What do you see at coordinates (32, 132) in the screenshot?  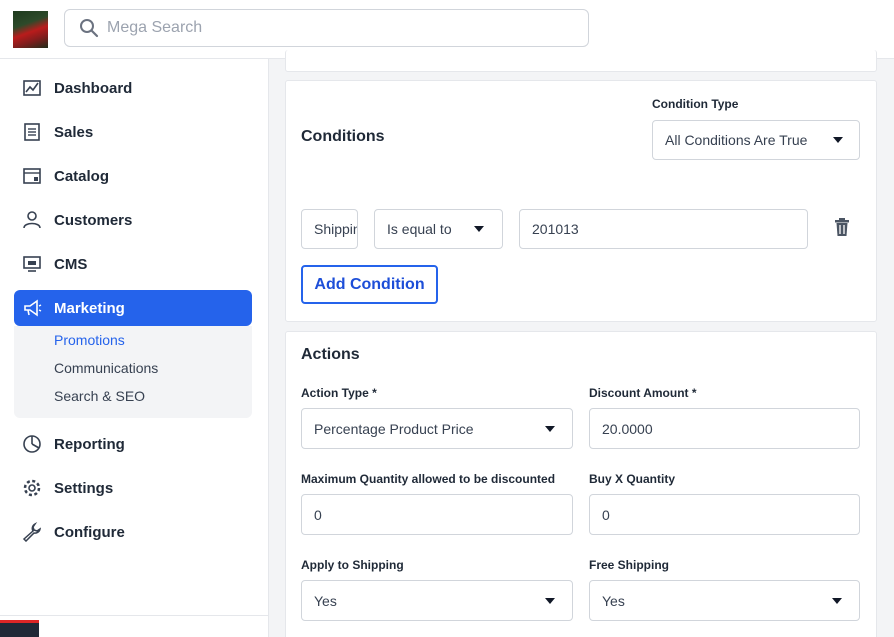 I see `sales-receipt-icon` at bounding box center [32, 132].